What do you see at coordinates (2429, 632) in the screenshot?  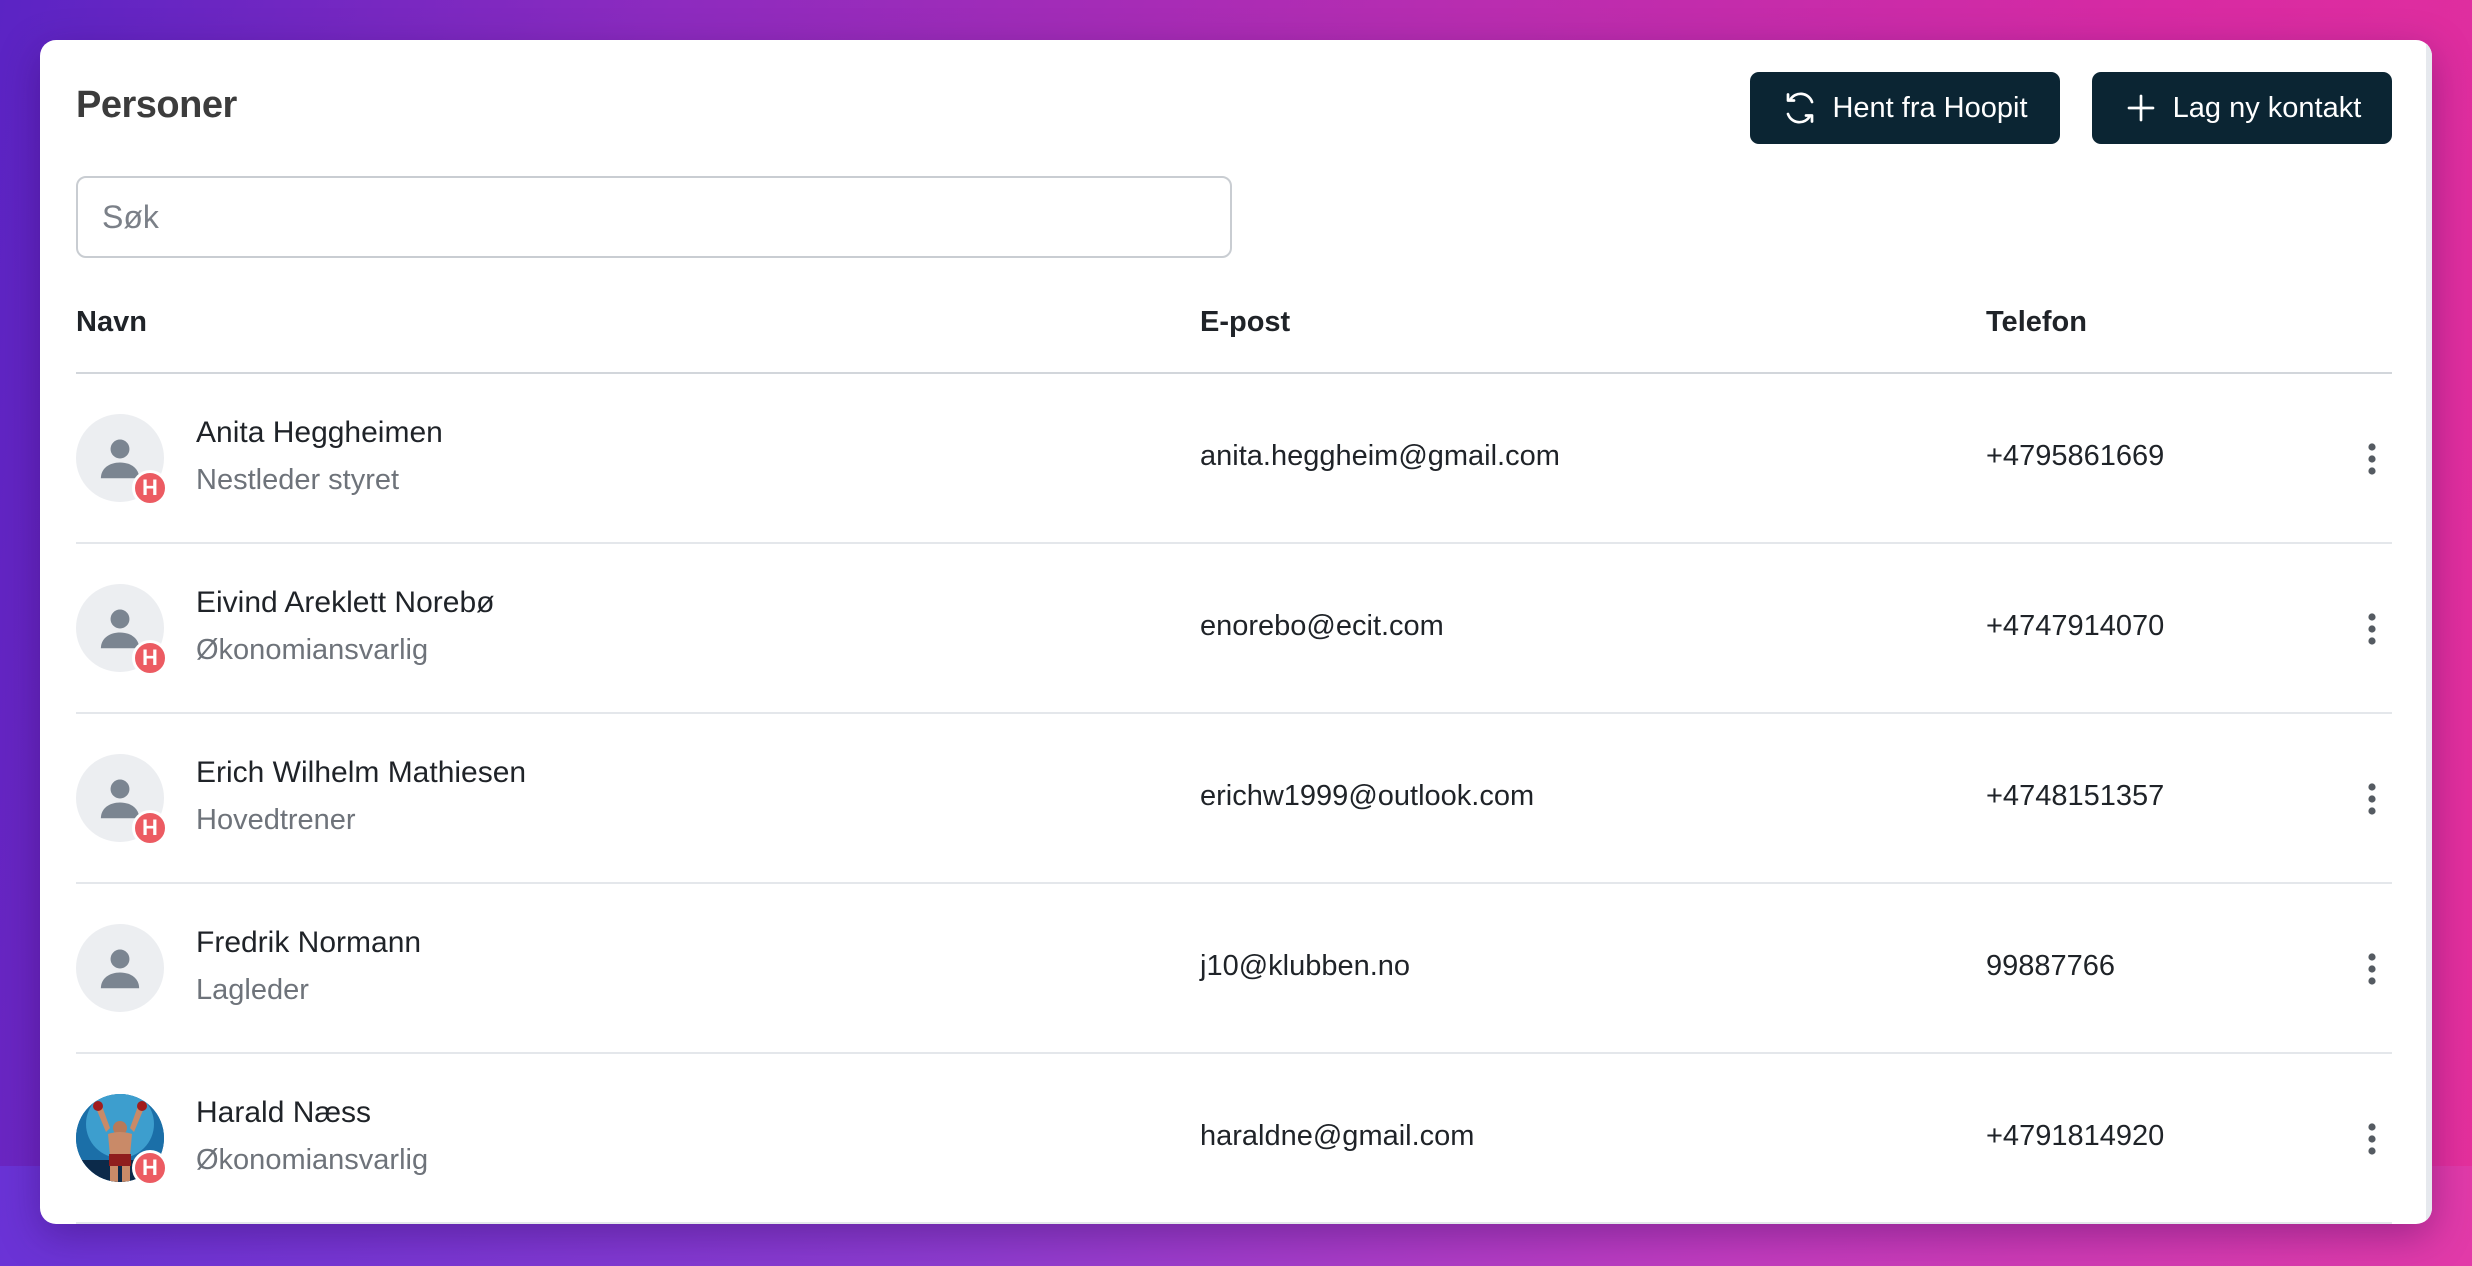 I see `card-scroll-edge` at bounding box center [2429, 632].